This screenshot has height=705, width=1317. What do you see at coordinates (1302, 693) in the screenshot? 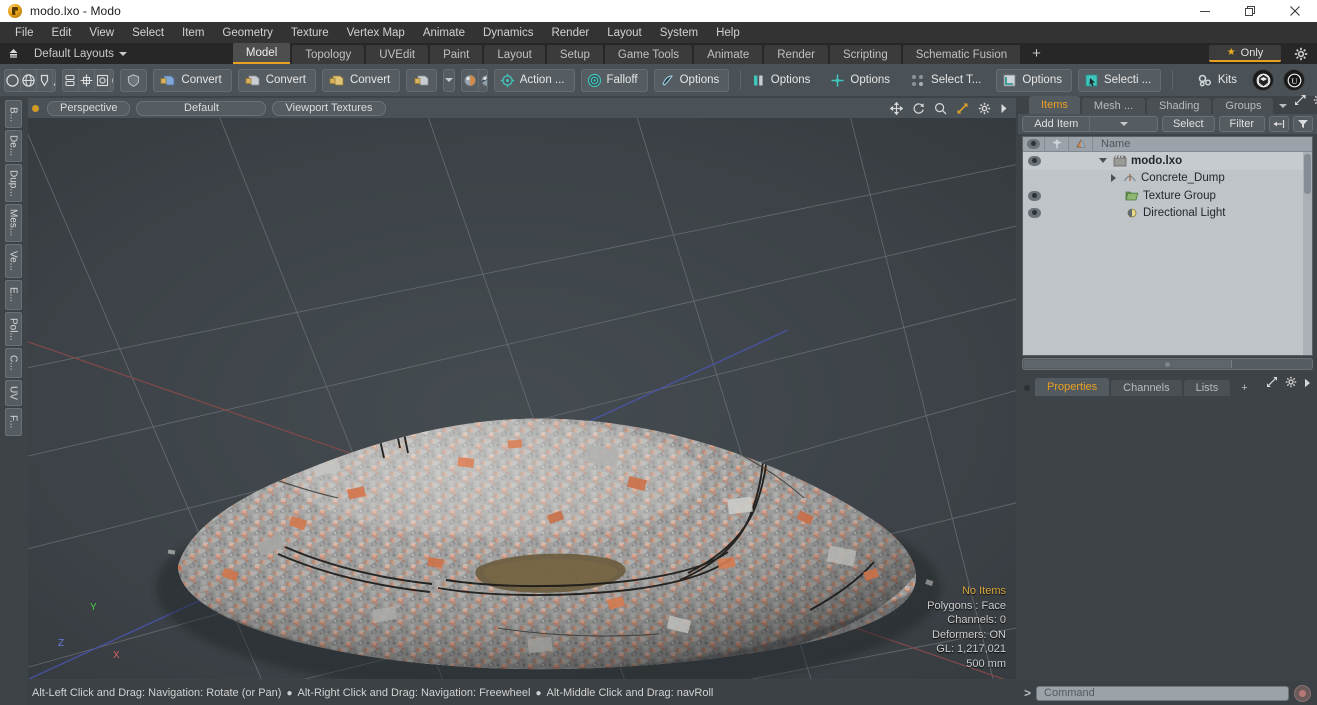
I see `record-icon` at bounding box center [1302, 693].